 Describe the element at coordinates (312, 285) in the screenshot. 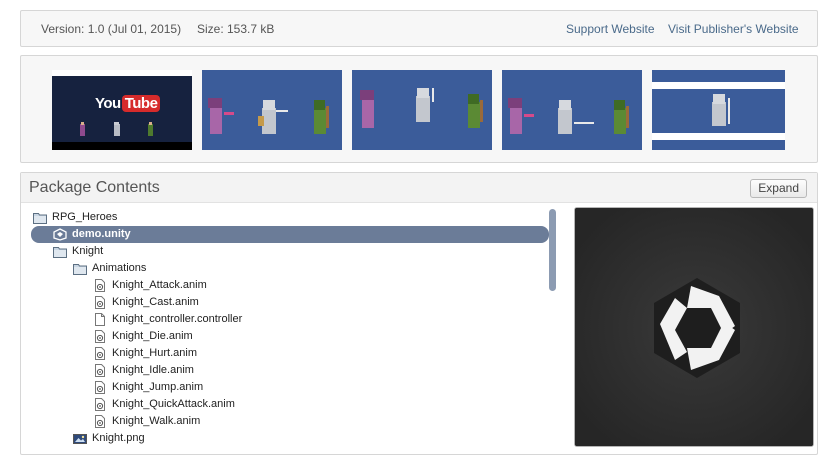

I see `tree-item: Knight_Attack.anim` at that location.